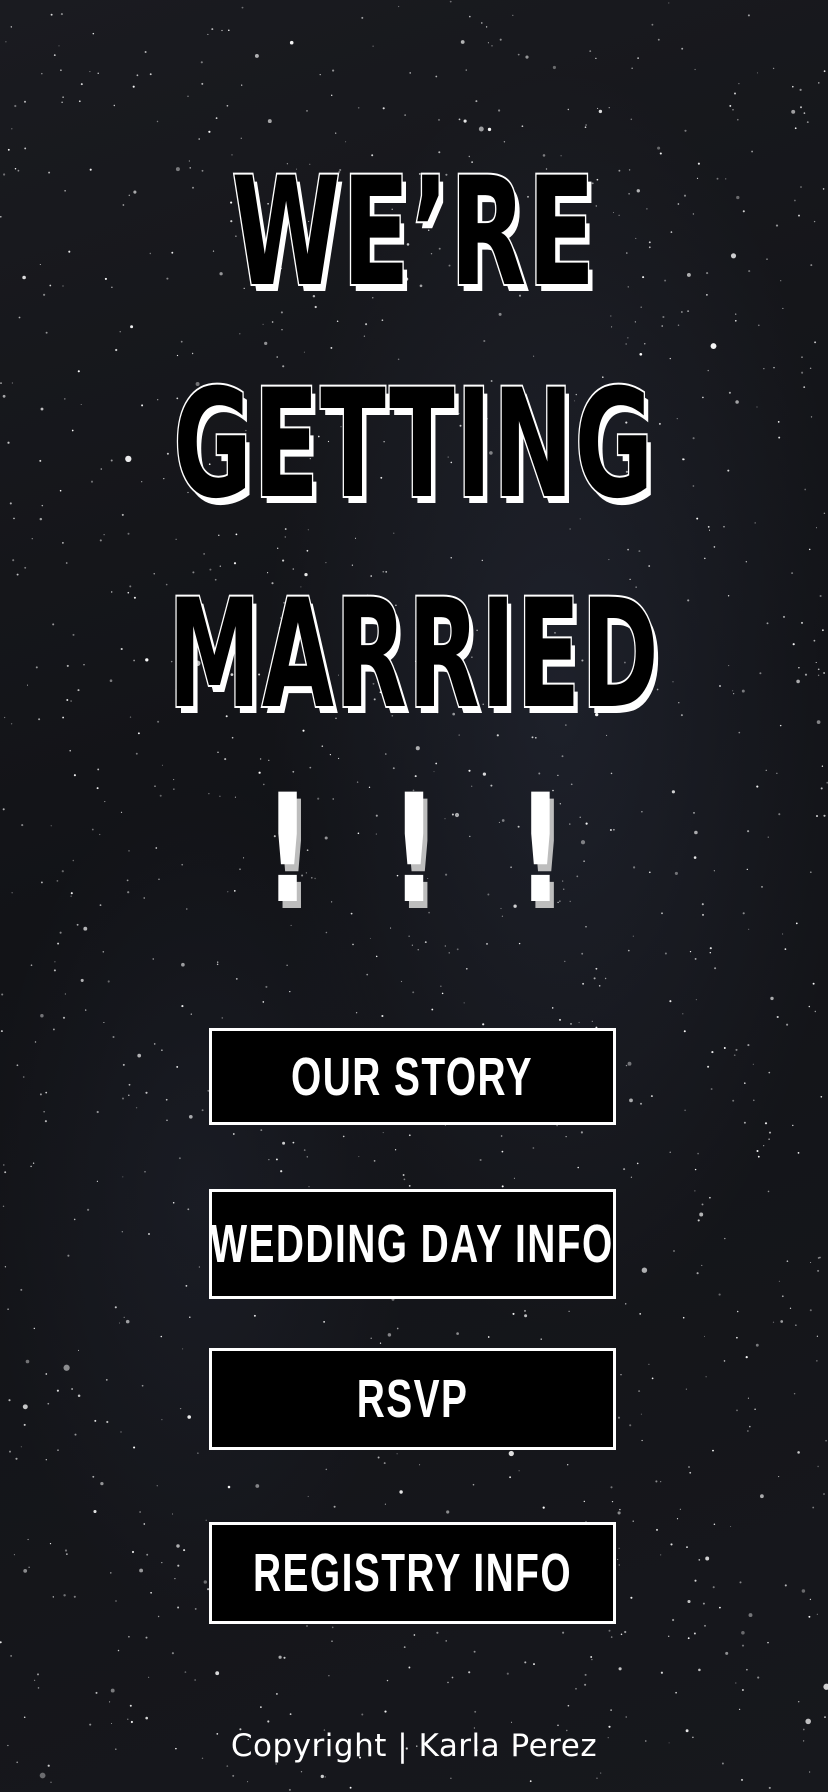  Describe the element at coordinates (412, 1244) in the screenshot. I see `wedding-day-info-button: WEDDING DAY INFO` at that location.